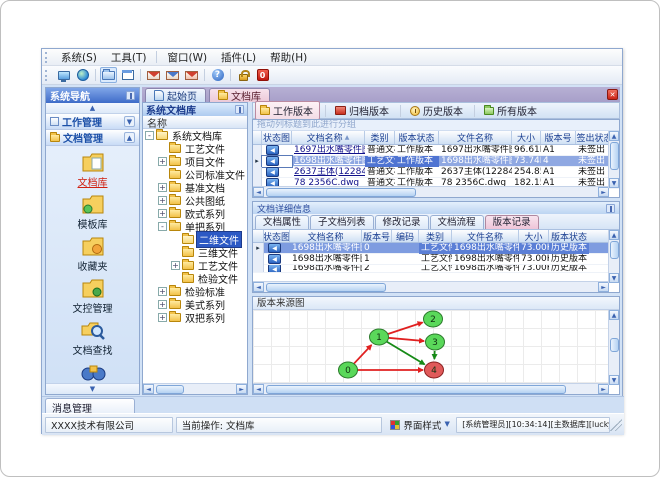 This screenshot has height=477, width=660. Describe the element at coordinates (92, 170) in the screenshot. I see `sidebar-item-document-library: 文档库` at that location.